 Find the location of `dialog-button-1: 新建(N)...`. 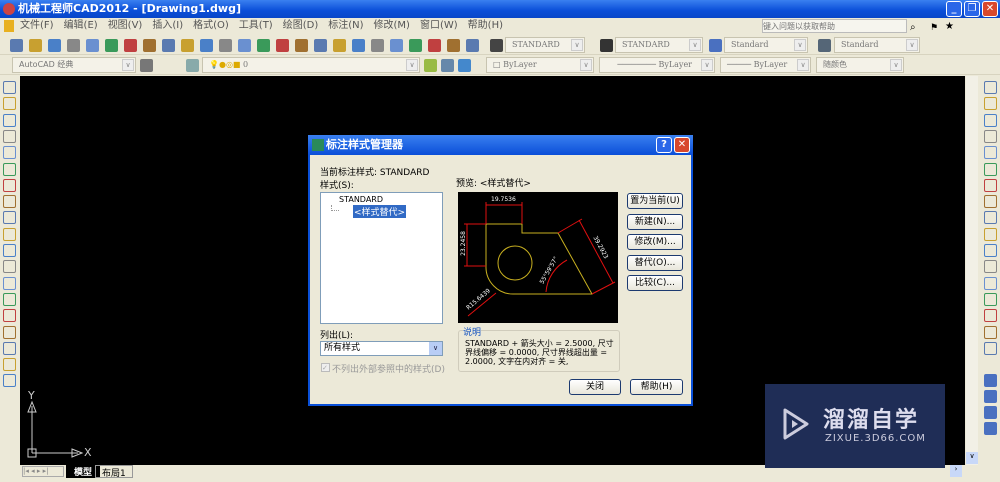

dialog-button-1: 新建(N)... is located at coordinates (655, 221).